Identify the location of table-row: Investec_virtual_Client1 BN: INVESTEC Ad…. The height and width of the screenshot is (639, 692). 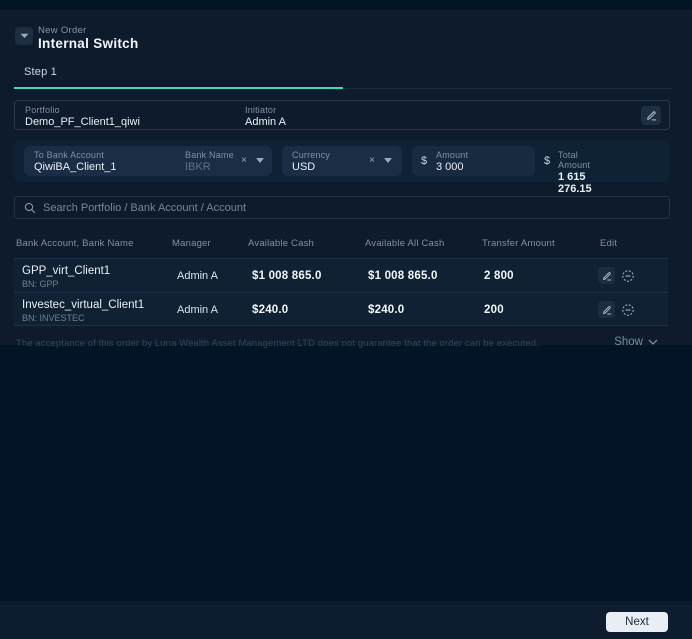
(341, 309).